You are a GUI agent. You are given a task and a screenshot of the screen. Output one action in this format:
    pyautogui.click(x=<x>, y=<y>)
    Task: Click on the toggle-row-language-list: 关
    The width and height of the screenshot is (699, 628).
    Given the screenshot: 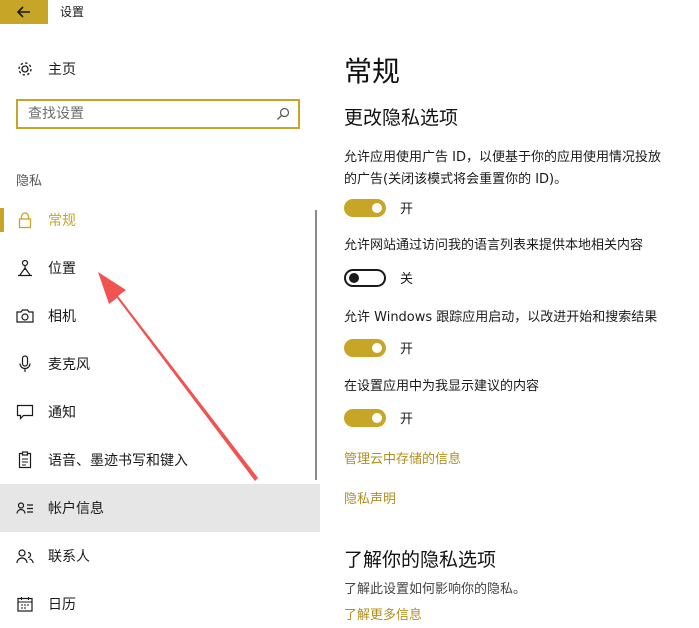 What is the action you would take?
    pyautogui.click(x=378, y=277)
    